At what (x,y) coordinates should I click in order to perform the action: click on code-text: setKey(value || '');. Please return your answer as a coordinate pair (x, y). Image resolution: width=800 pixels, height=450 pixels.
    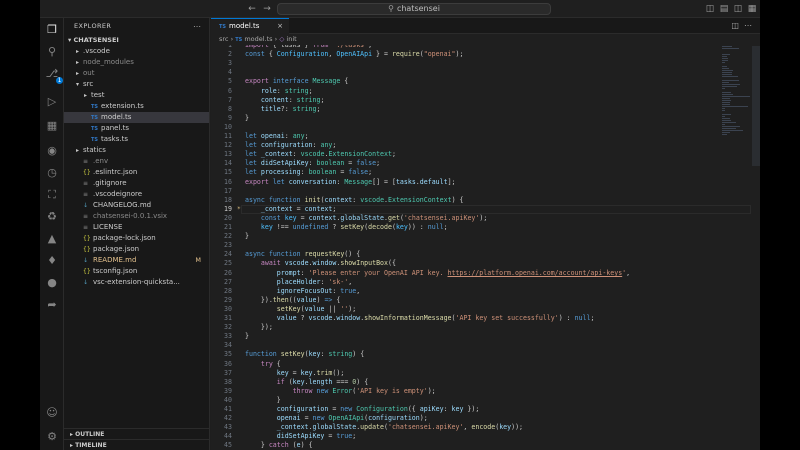
    Looking at the image, I should click on (316, 309).